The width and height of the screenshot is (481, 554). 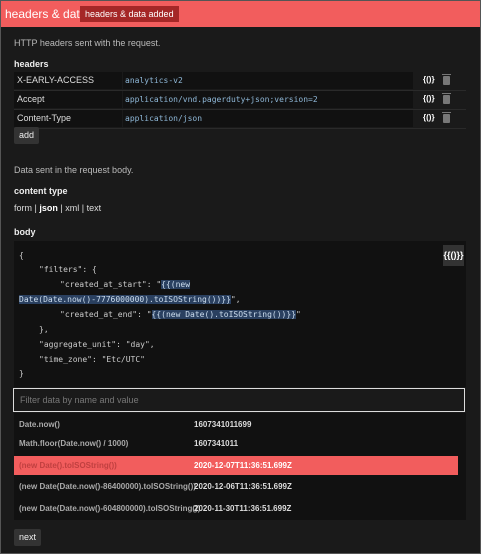 I want to click on body-label: body, so click(x=25, y=232).